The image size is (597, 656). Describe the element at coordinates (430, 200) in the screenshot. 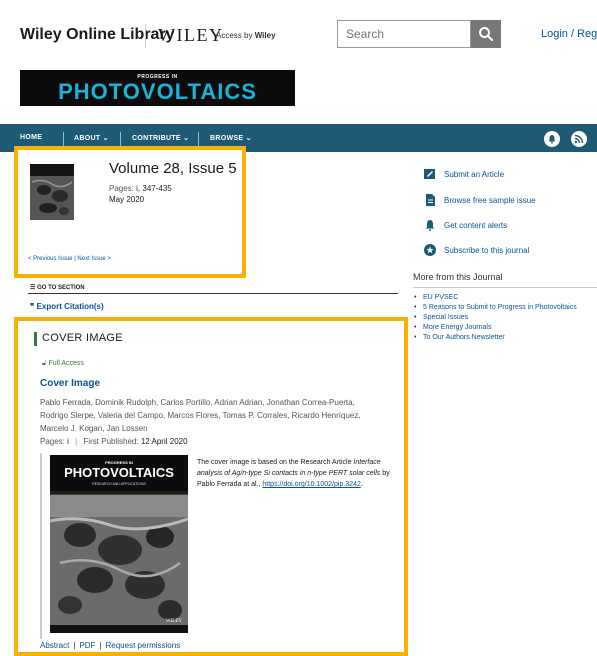

I see `document-icon` at that location.